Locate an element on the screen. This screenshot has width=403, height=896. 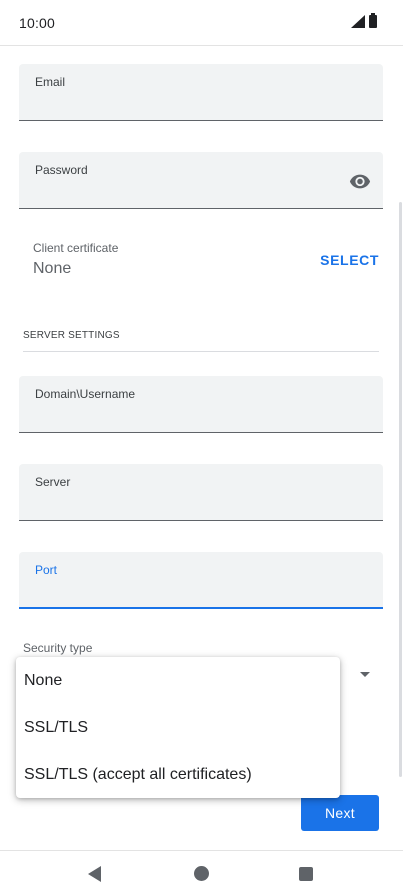
scrollbar is located at coordinates (400, 489).